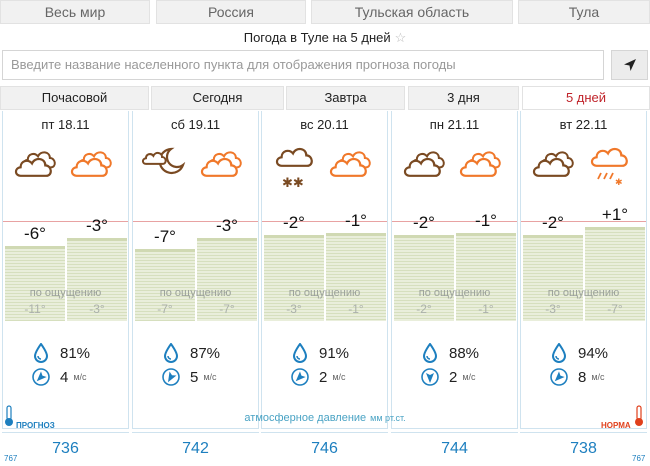 The width and height of the screenshot is (650, 466). What do you see at coordinates (577, 377) in the screenshot?
I see `wind: 8 м/с` at bounding box center [577, 377].